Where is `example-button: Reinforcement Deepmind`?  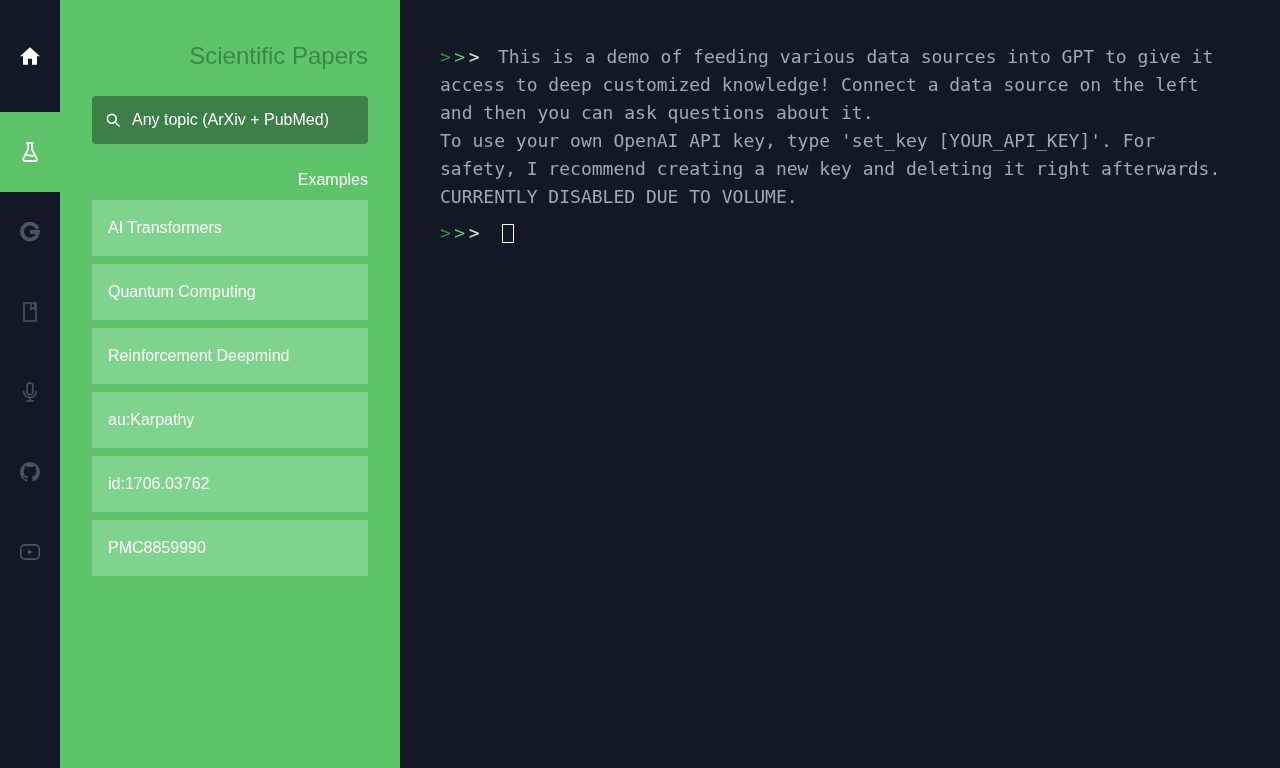 example-button: Reinforcement Deepmind is located at coordinates (230, 356).